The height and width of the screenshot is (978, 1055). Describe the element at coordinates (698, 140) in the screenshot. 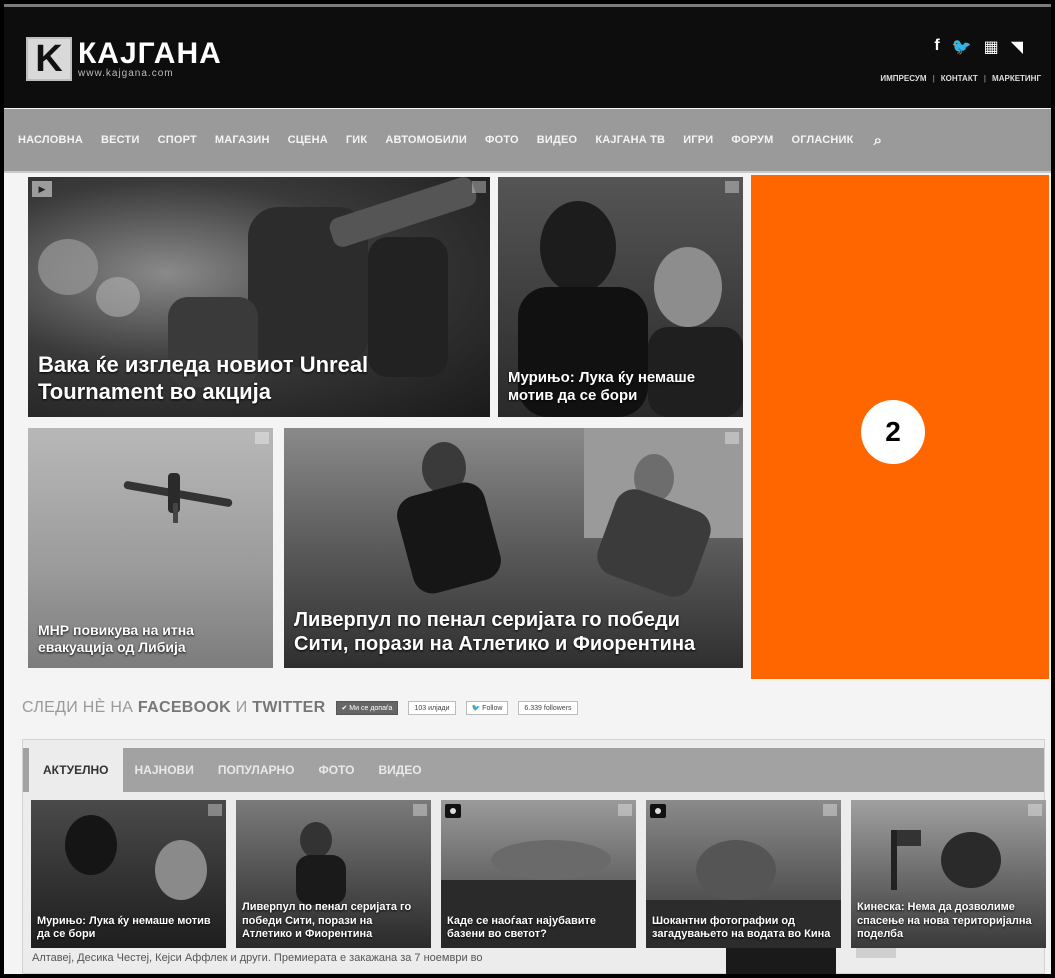

I see `nav-item-games: ИГРИ` at that location.